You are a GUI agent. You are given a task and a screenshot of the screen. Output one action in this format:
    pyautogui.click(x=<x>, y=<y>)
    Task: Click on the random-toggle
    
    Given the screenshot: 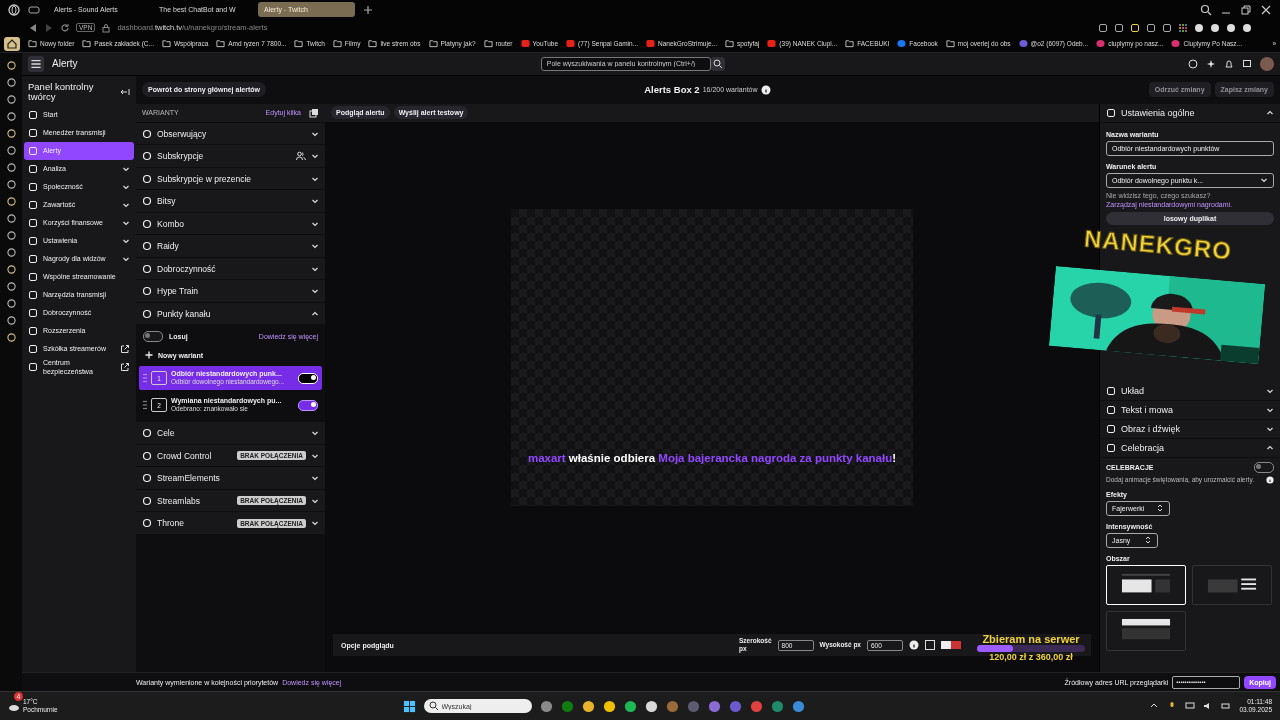 What is the action you would take?
    pyautogui.click(x=153, y=336)
    